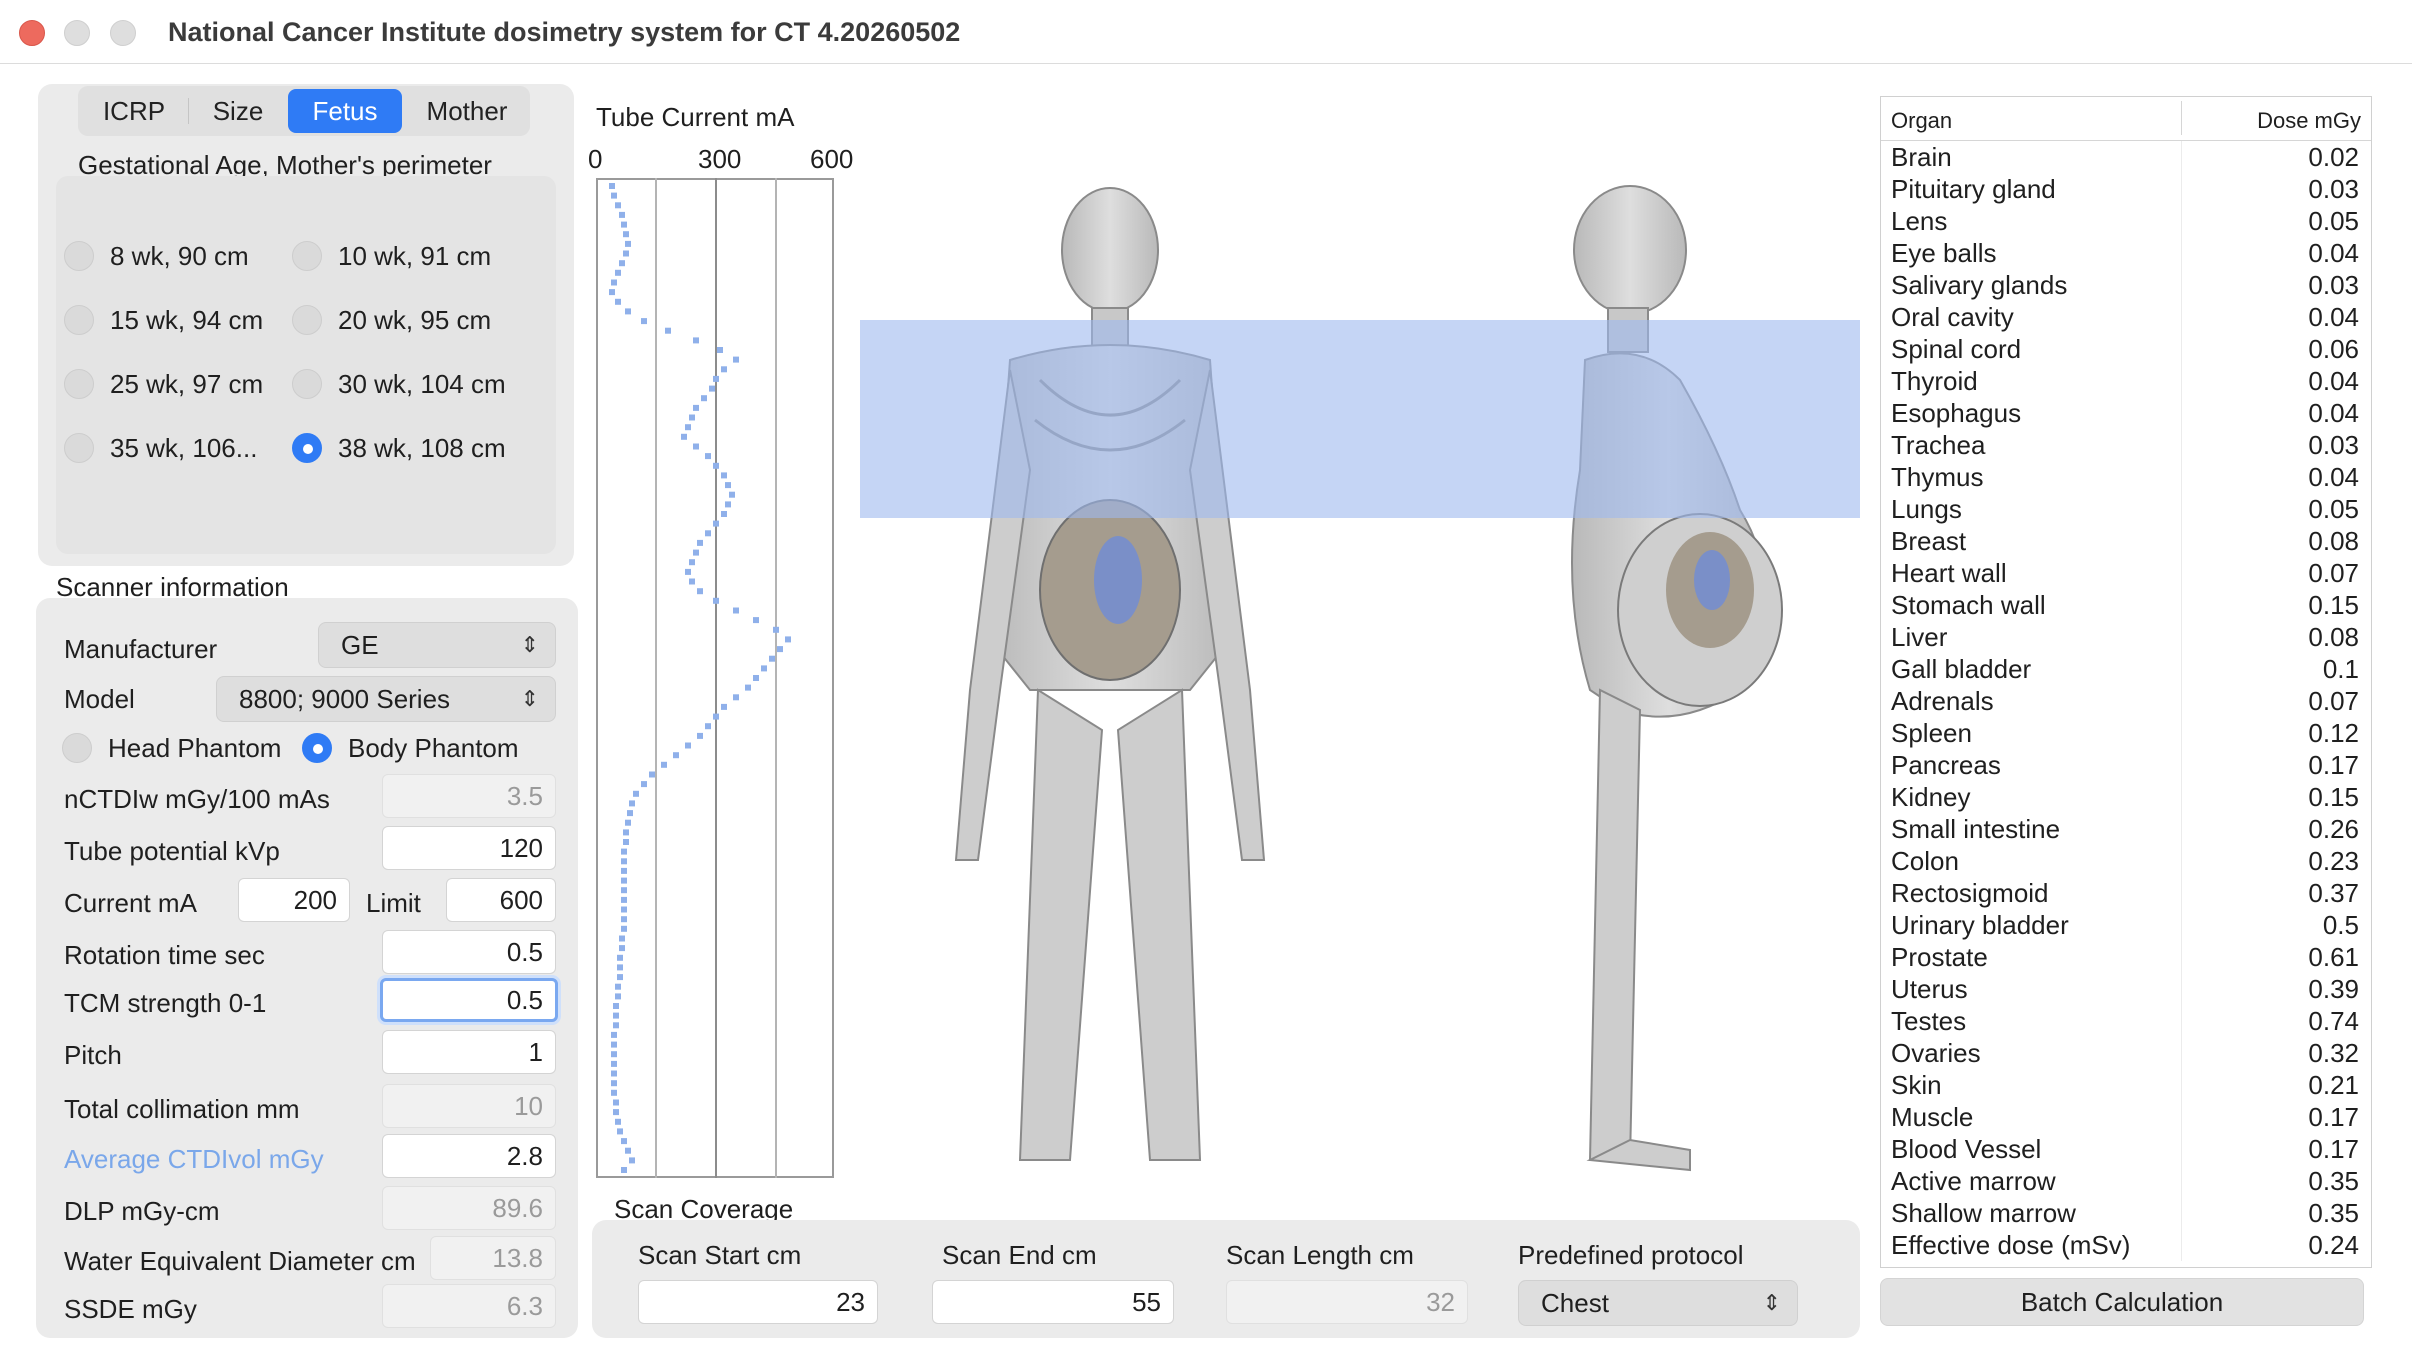 This screenshot has height=1360, width=2412. Describe the element at coordinates (238, 111) in the screenshot. I see `tab-size: Size` at that location.